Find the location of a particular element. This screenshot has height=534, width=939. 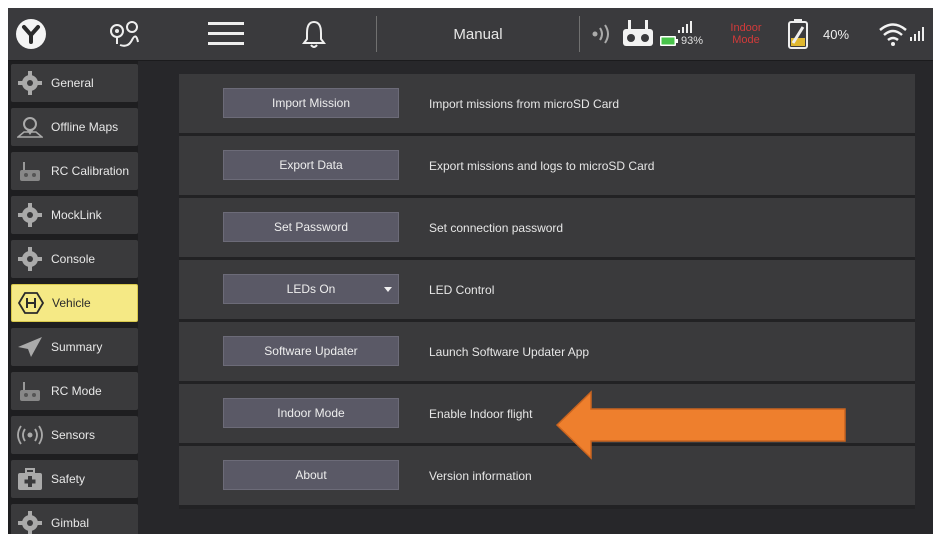

sidebar-item-label: MockLink is located at coordinates (76, 215).